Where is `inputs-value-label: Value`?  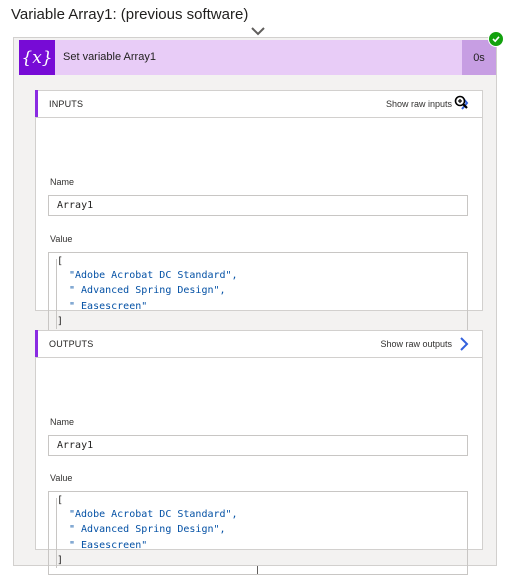
inputs-value-label: Value is located at coordinates (61, 239).